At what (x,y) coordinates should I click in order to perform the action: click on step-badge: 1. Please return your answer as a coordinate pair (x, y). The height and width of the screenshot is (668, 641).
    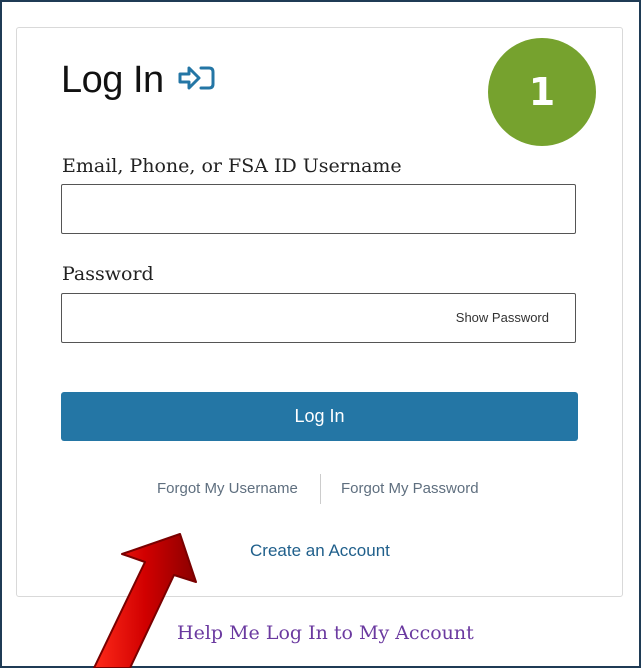
    Looking at the image, I should click on (542, 92).